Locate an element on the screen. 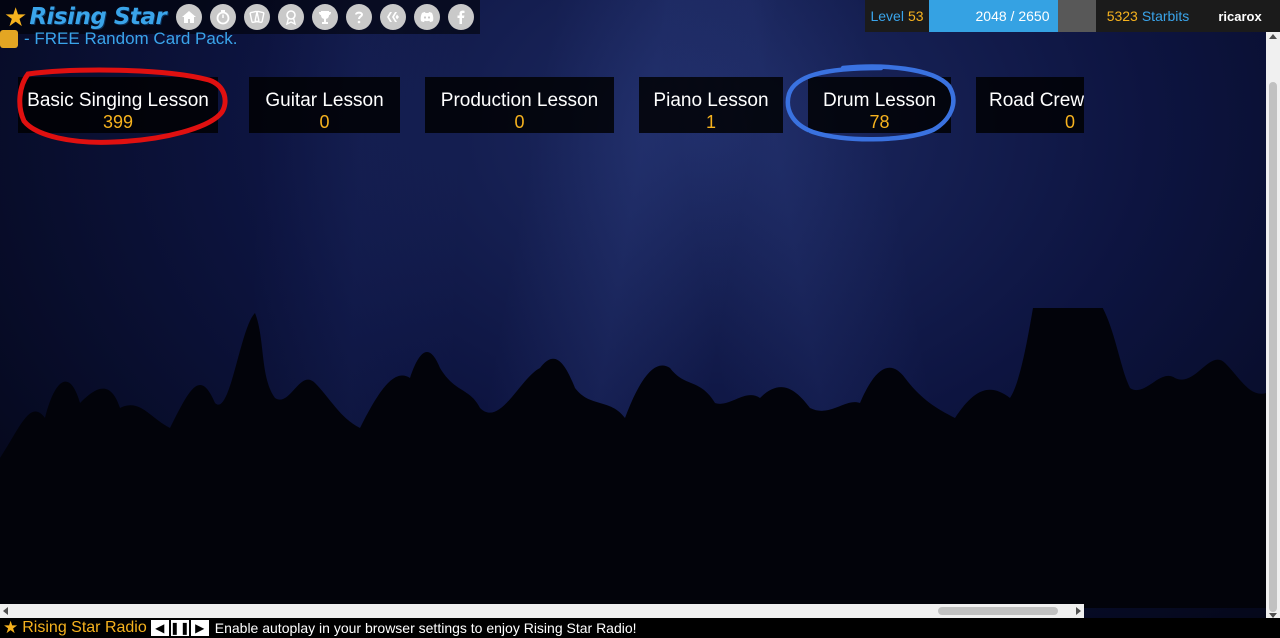 This screenshot has width=1280, height=638. level-label: Level is located at coordinates (887, 16).